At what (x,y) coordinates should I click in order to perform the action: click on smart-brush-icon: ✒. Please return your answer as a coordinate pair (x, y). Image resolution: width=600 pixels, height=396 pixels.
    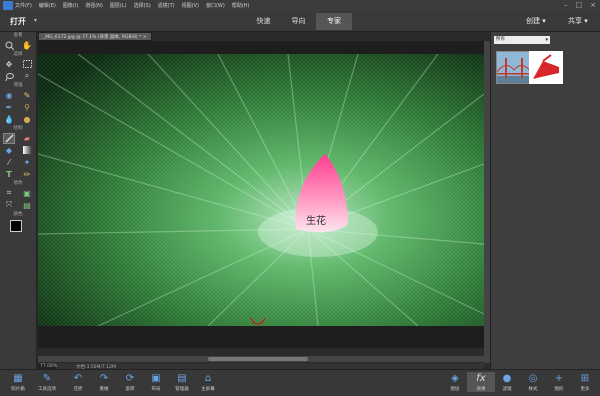
    Looking at the image, I should click on (9, 107).